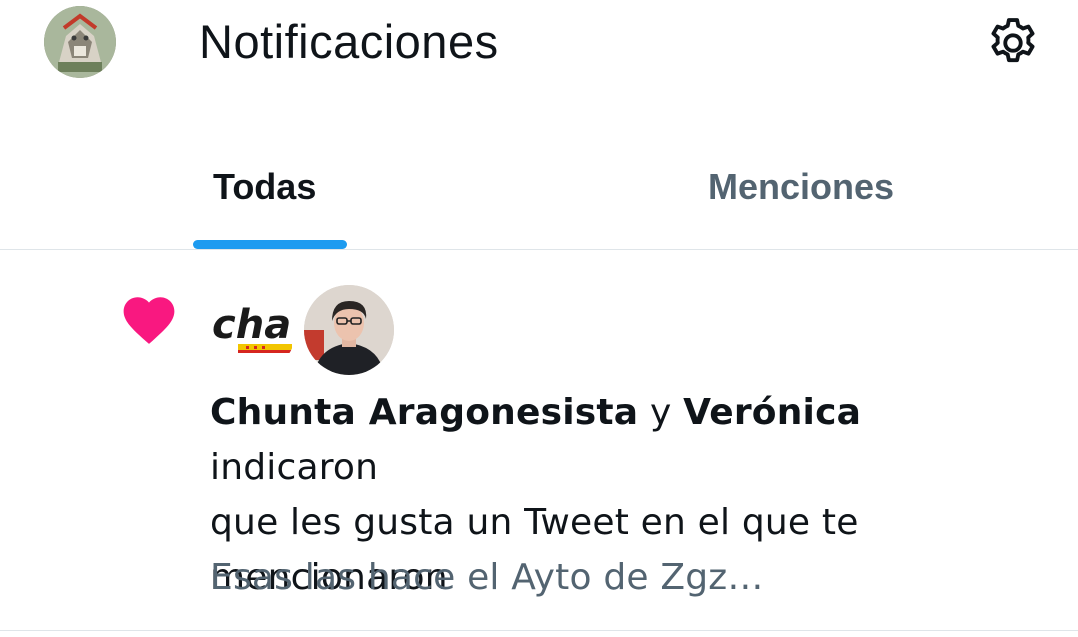 The image size is (1078, 637). What do you see at coordinates (252, 330) in the screenshot?
I see `chunta-aragonesista-avatar: cha` at bounding box center [252, 330].